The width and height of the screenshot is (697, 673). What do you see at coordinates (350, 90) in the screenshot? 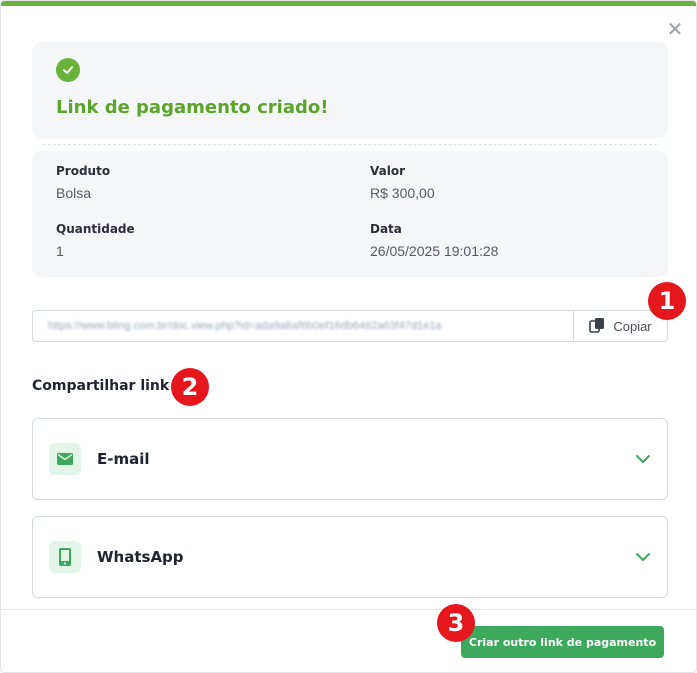
I see `success-card: Link de pagamento criado!` at bounding box center [350, 90].